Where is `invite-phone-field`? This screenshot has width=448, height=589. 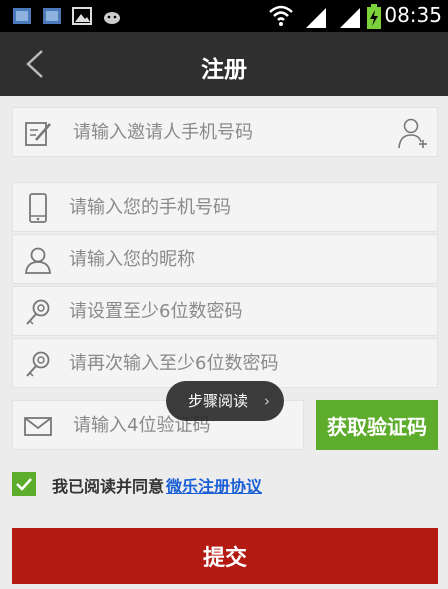 invite-phone-field is located at coordinates (225, 132).